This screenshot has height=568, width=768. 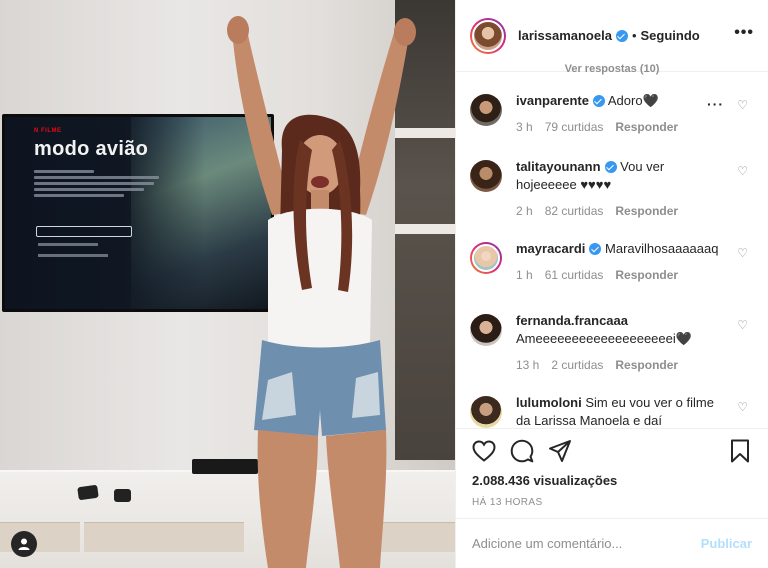 What do you see at coordinates (662, 248) in the screenshot?
I see `comment-text: Maravilhosaaaaaaq` at bounding box center [662, 248].